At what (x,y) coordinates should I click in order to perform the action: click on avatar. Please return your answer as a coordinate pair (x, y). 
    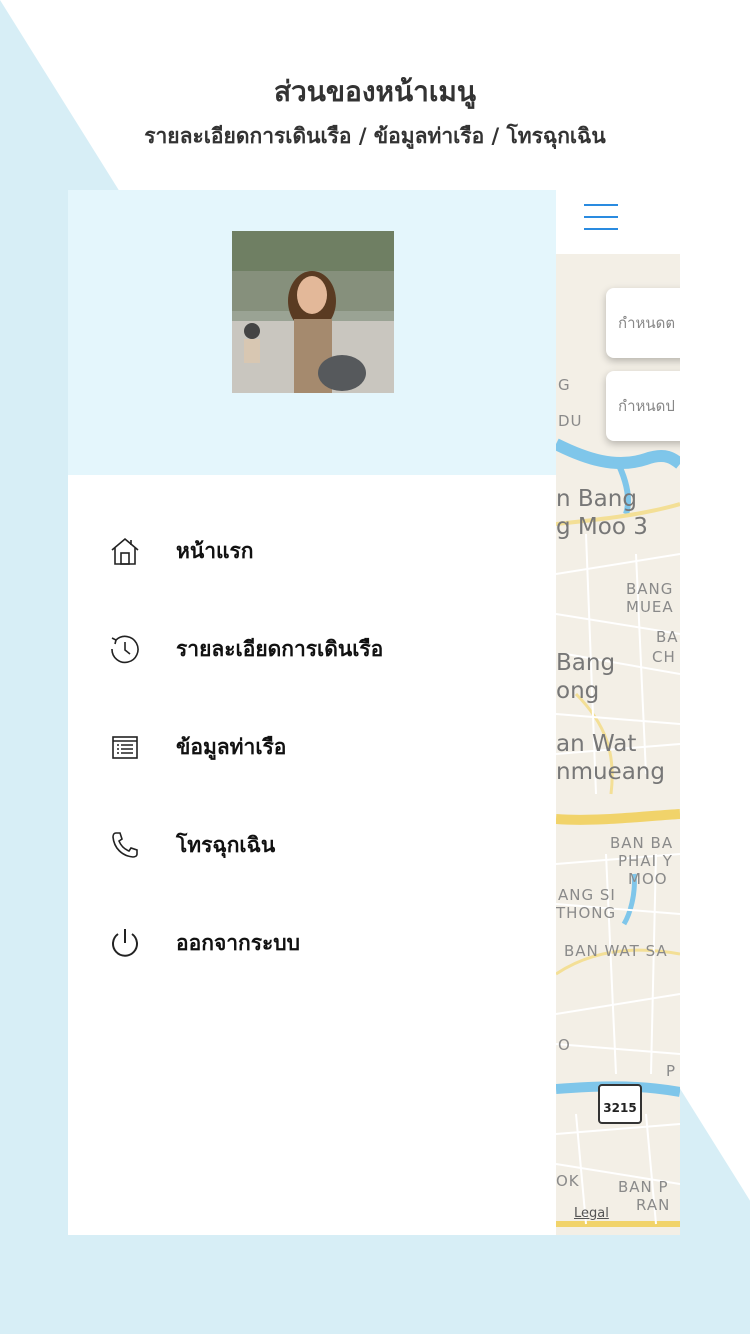
    Looking at the image, I should click on (313, 312).